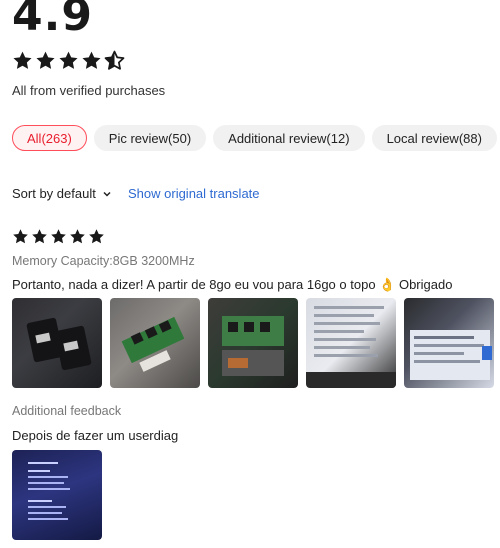  I want to click on show-original-translate-link: Show original translate, so click(194, 193).